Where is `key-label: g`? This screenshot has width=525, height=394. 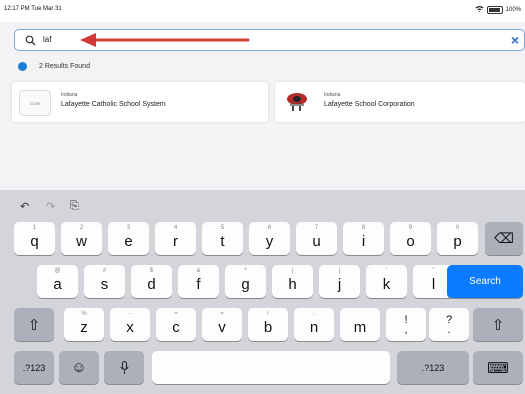
key-label: g is located at coordinates (245, 284).